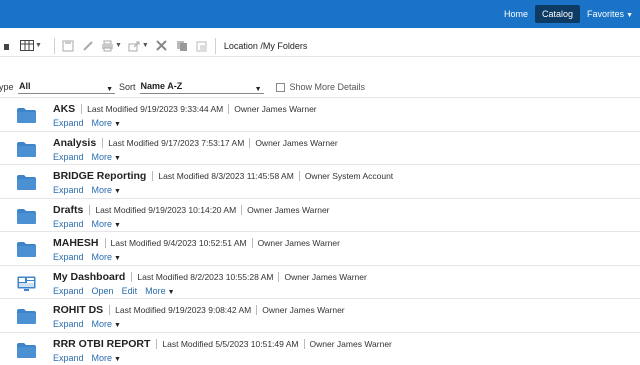 This screenshot has height=365, width=640. I want to click on item-last-modified: Last Modified 9/19/2023 10:14:20 AM, so click(162, 210).